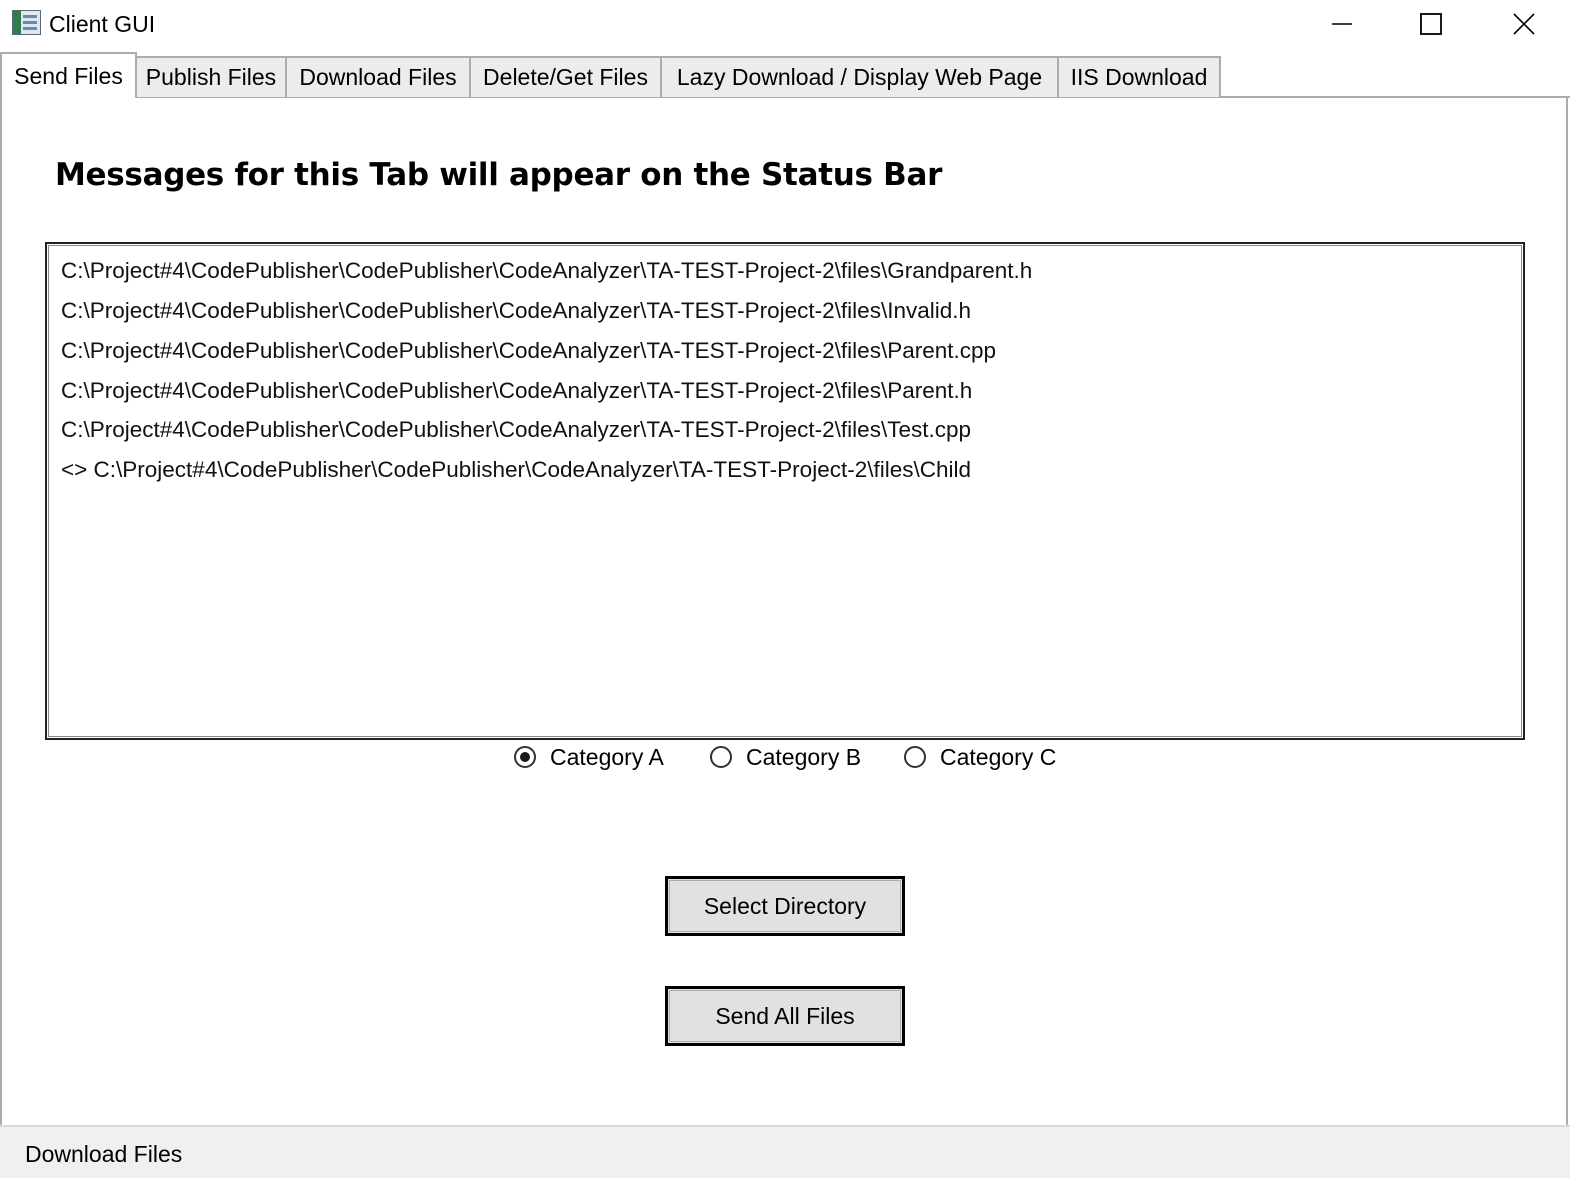  I want to click on tab-lazy-download: Lazy Download / Display Web Page, so click(859, 76).